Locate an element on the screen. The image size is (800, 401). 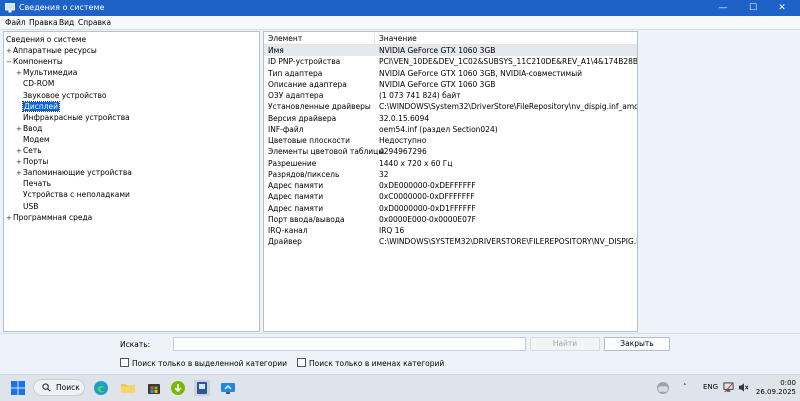
menu-help: Справка is located at coordinates (94, 22).